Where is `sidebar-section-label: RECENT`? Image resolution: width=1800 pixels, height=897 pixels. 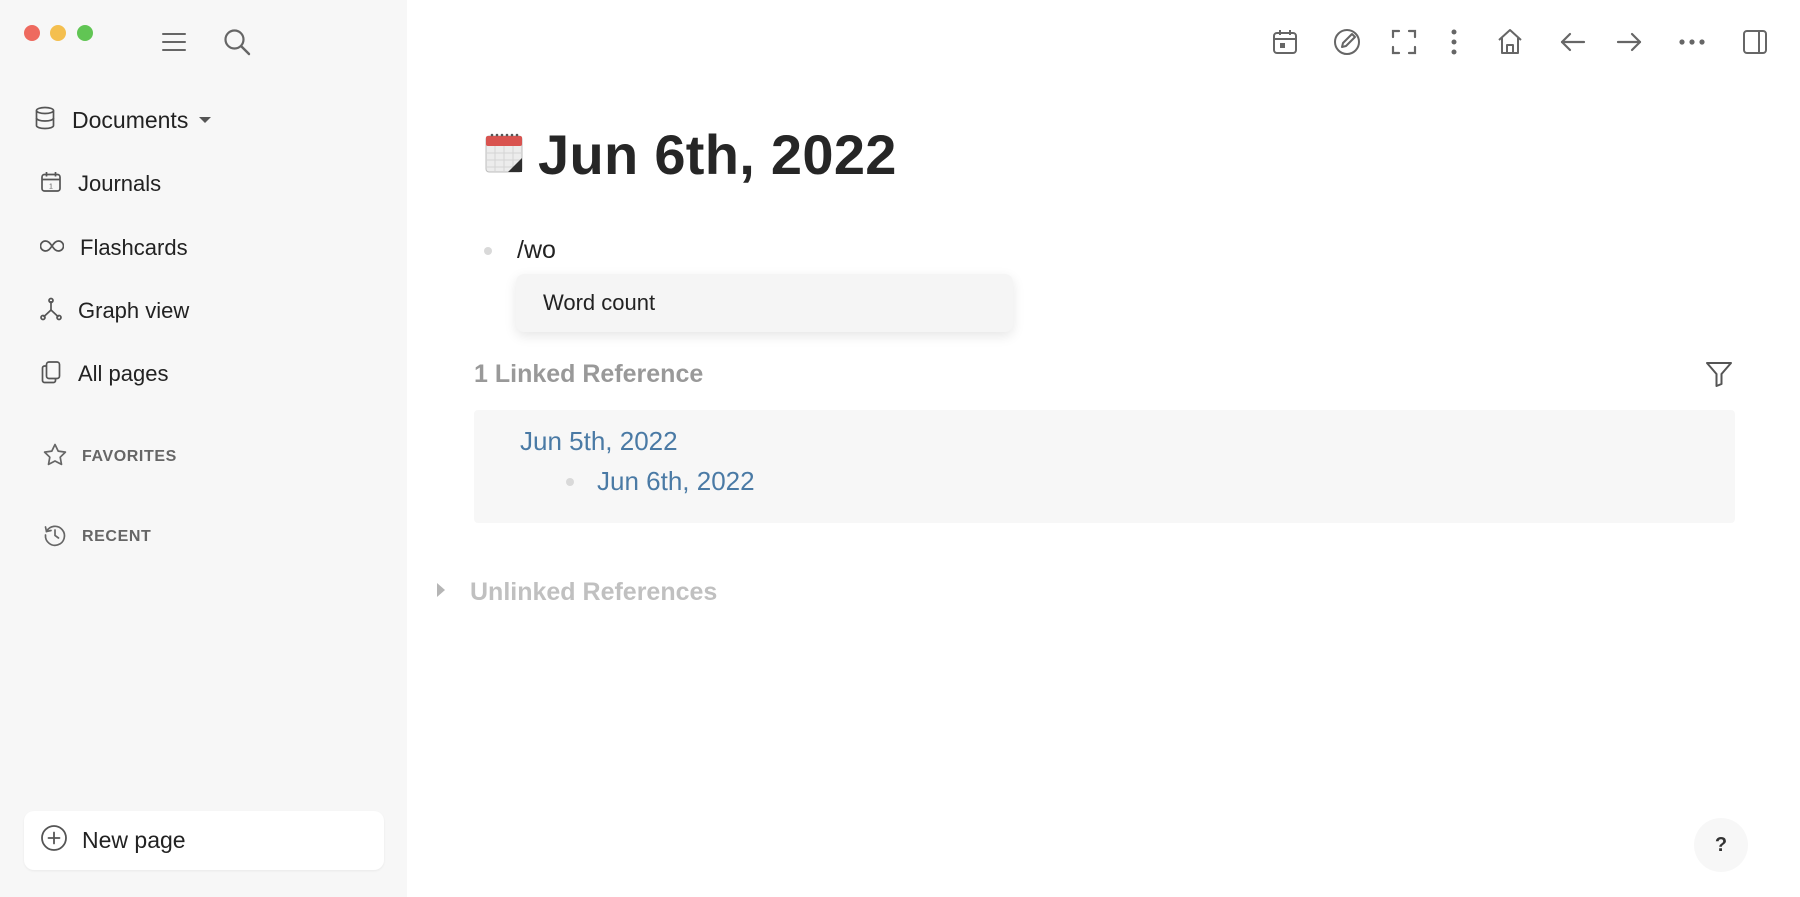
sidebar-section-label: RECENT is located at coordinates (117, 536).